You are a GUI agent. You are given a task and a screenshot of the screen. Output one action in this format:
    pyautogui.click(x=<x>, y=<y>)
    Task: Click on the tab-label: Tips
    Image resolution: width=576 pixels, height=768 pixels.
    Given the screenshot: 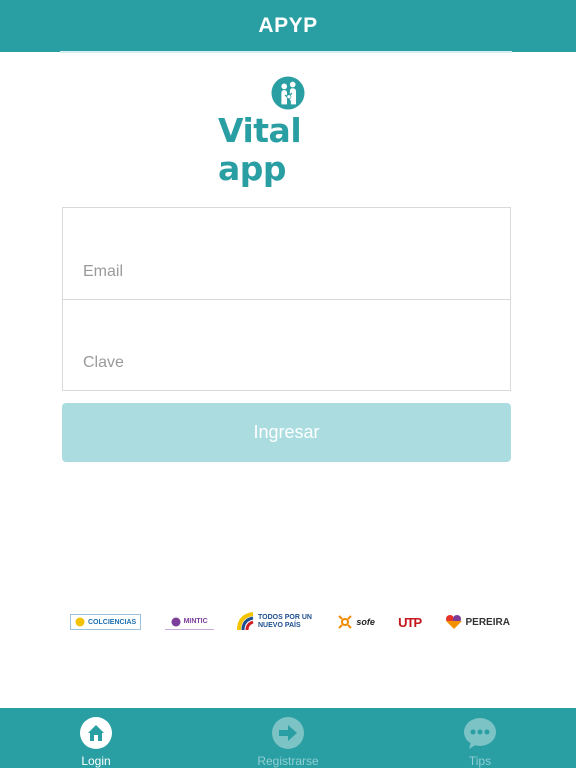 What is the action you would take?
    pyautogui.click(x=480, y=761)
    